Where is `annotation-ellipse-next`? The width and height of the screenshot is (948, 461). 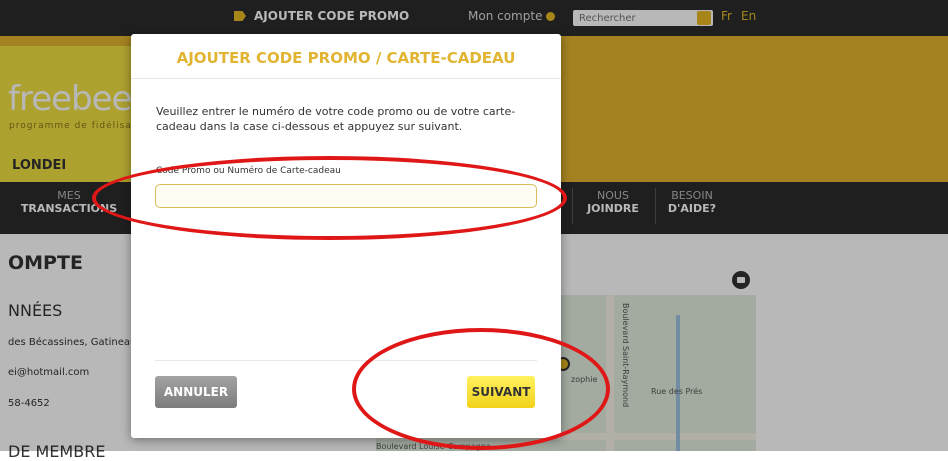
annotation-ellipse-next is located at coordinates (481, 389).